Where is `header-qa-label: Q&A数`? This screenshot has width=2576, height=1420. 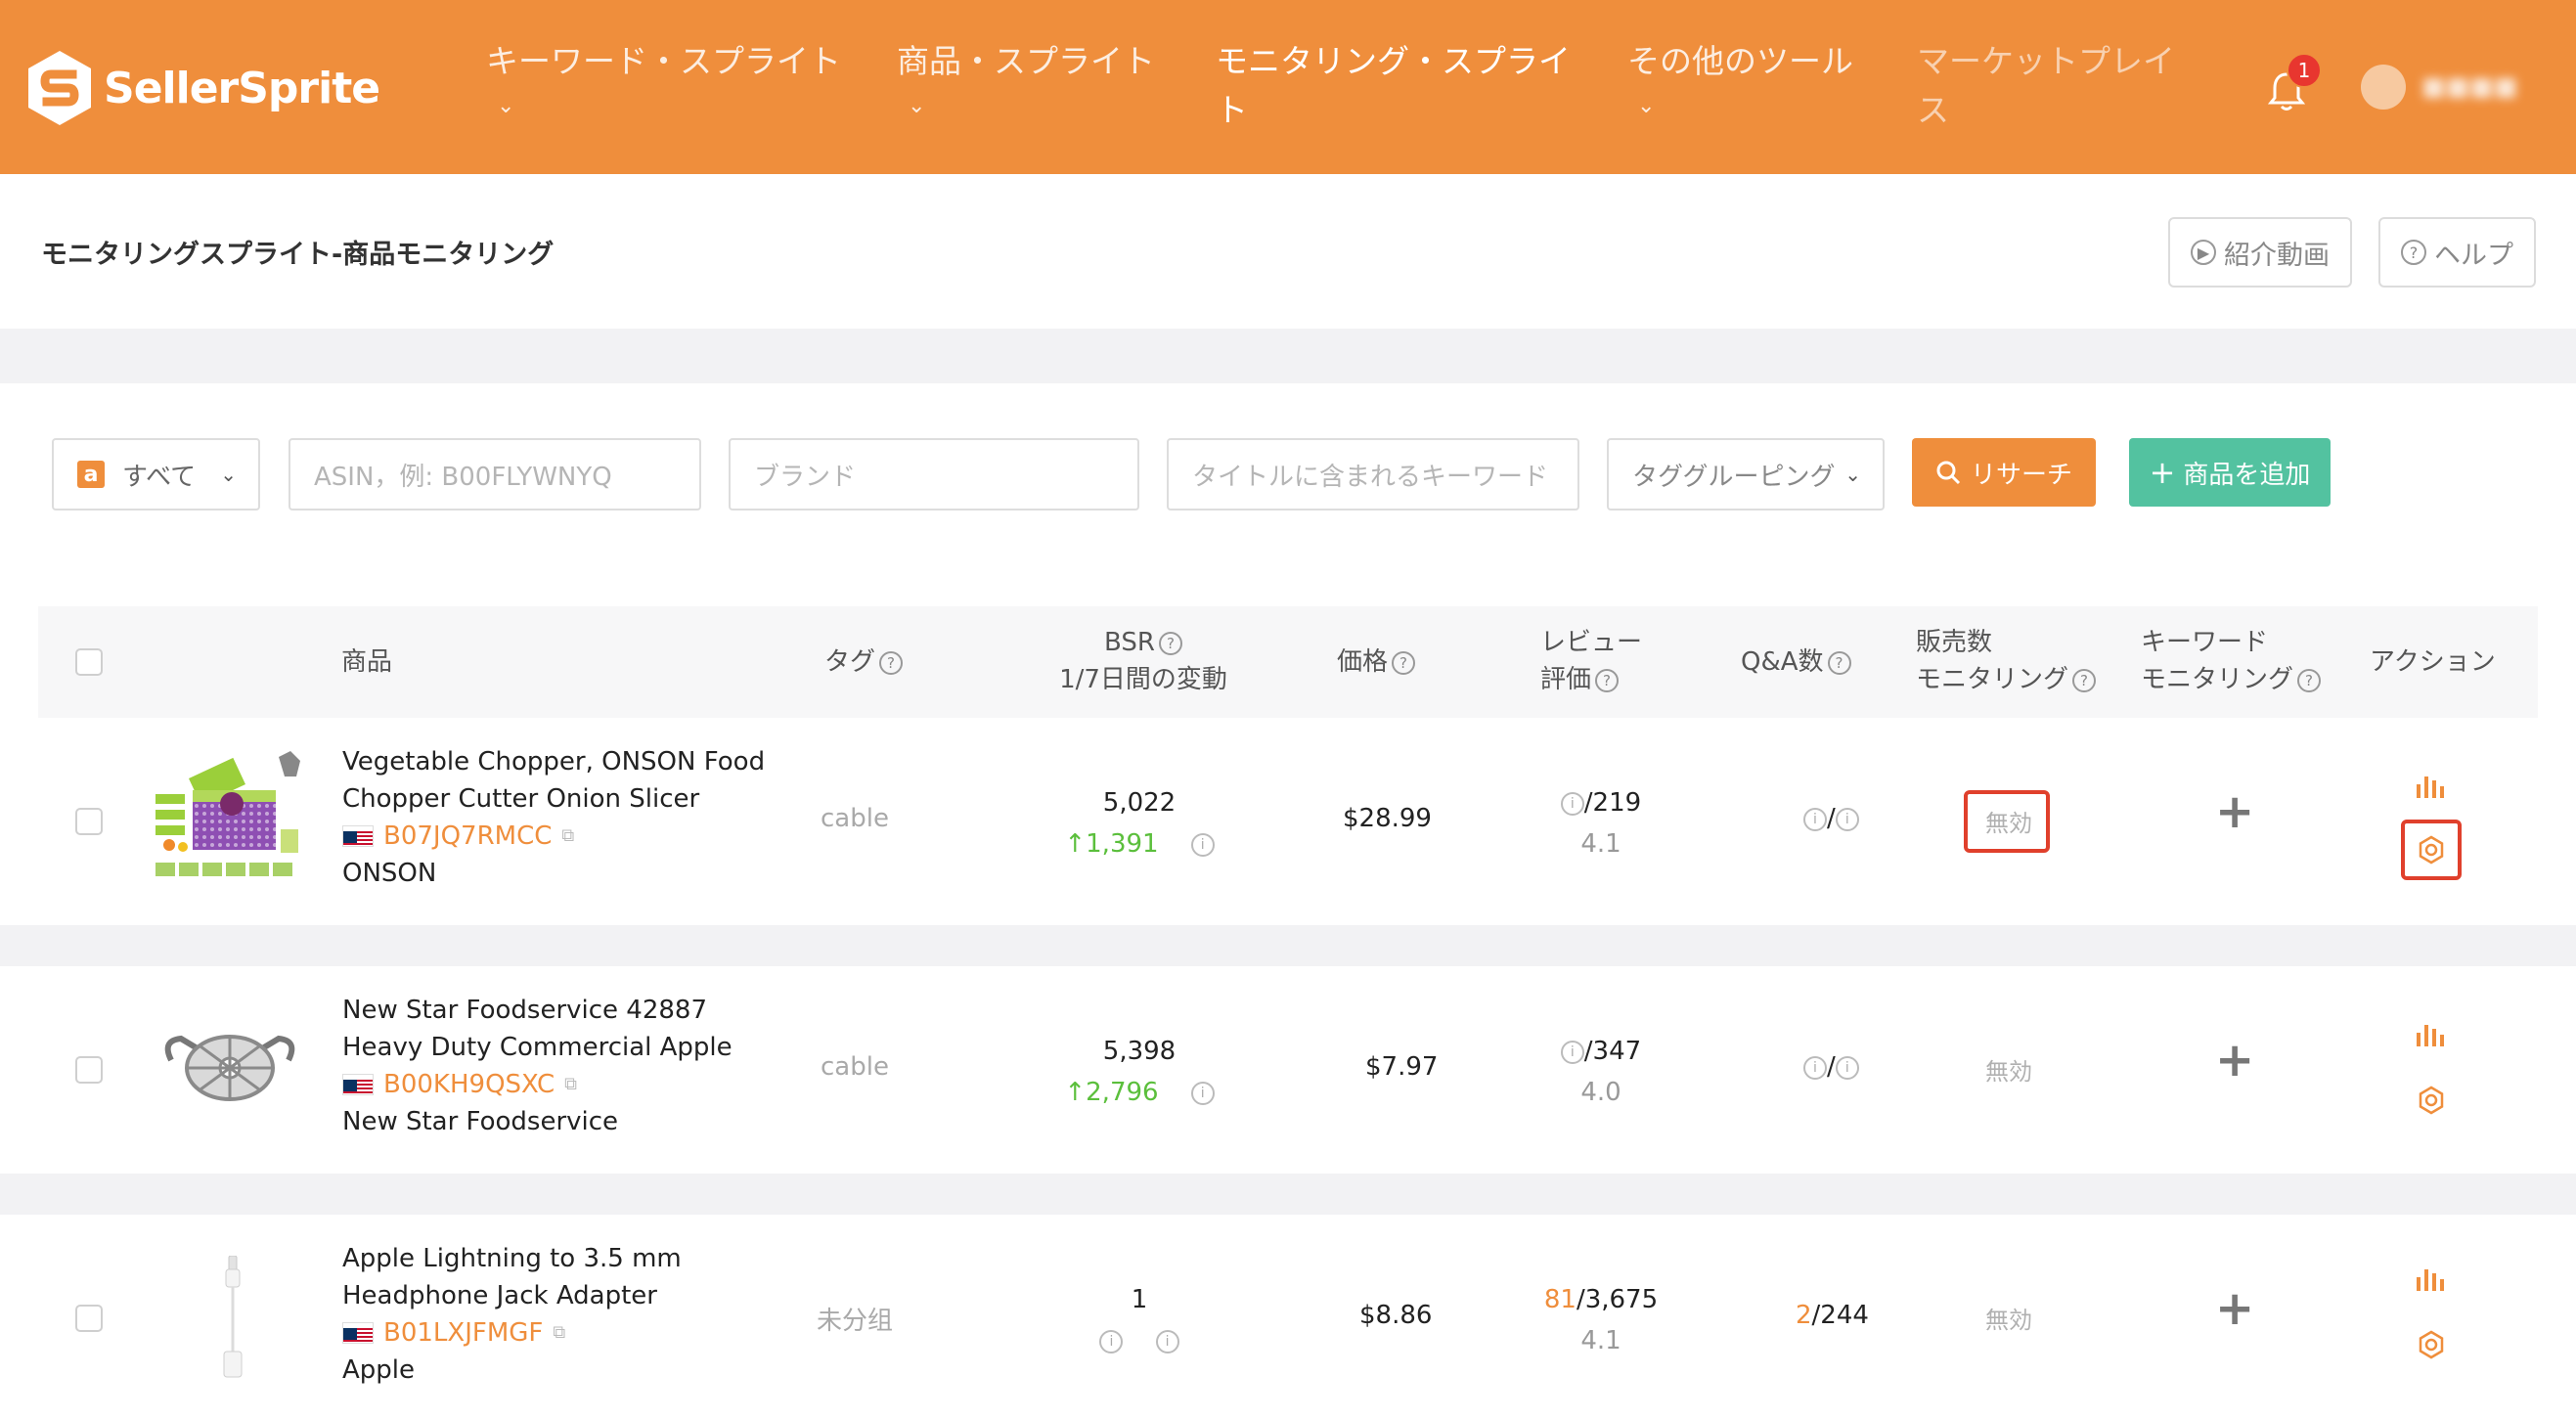
header-qa-label: Q&A数 is located at coordinates (1782, 662).